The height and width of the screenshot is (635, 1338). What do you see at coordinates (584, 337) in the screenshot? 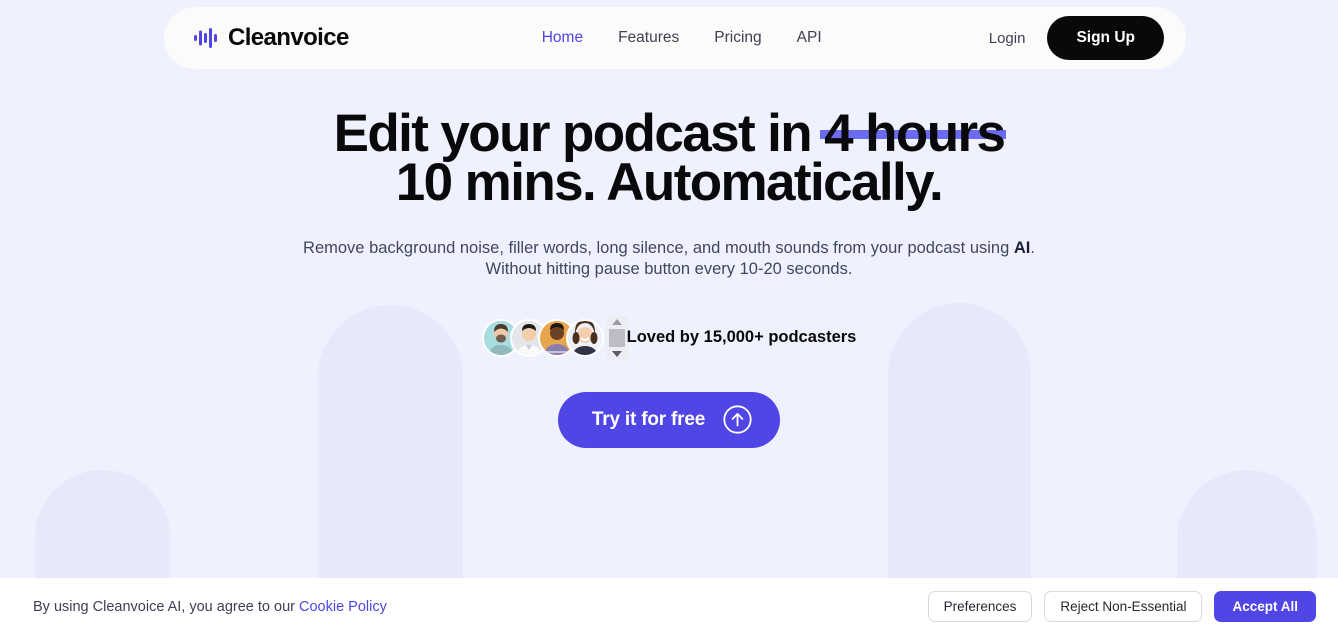
I see `avatar` at bounding box center [584, 337].